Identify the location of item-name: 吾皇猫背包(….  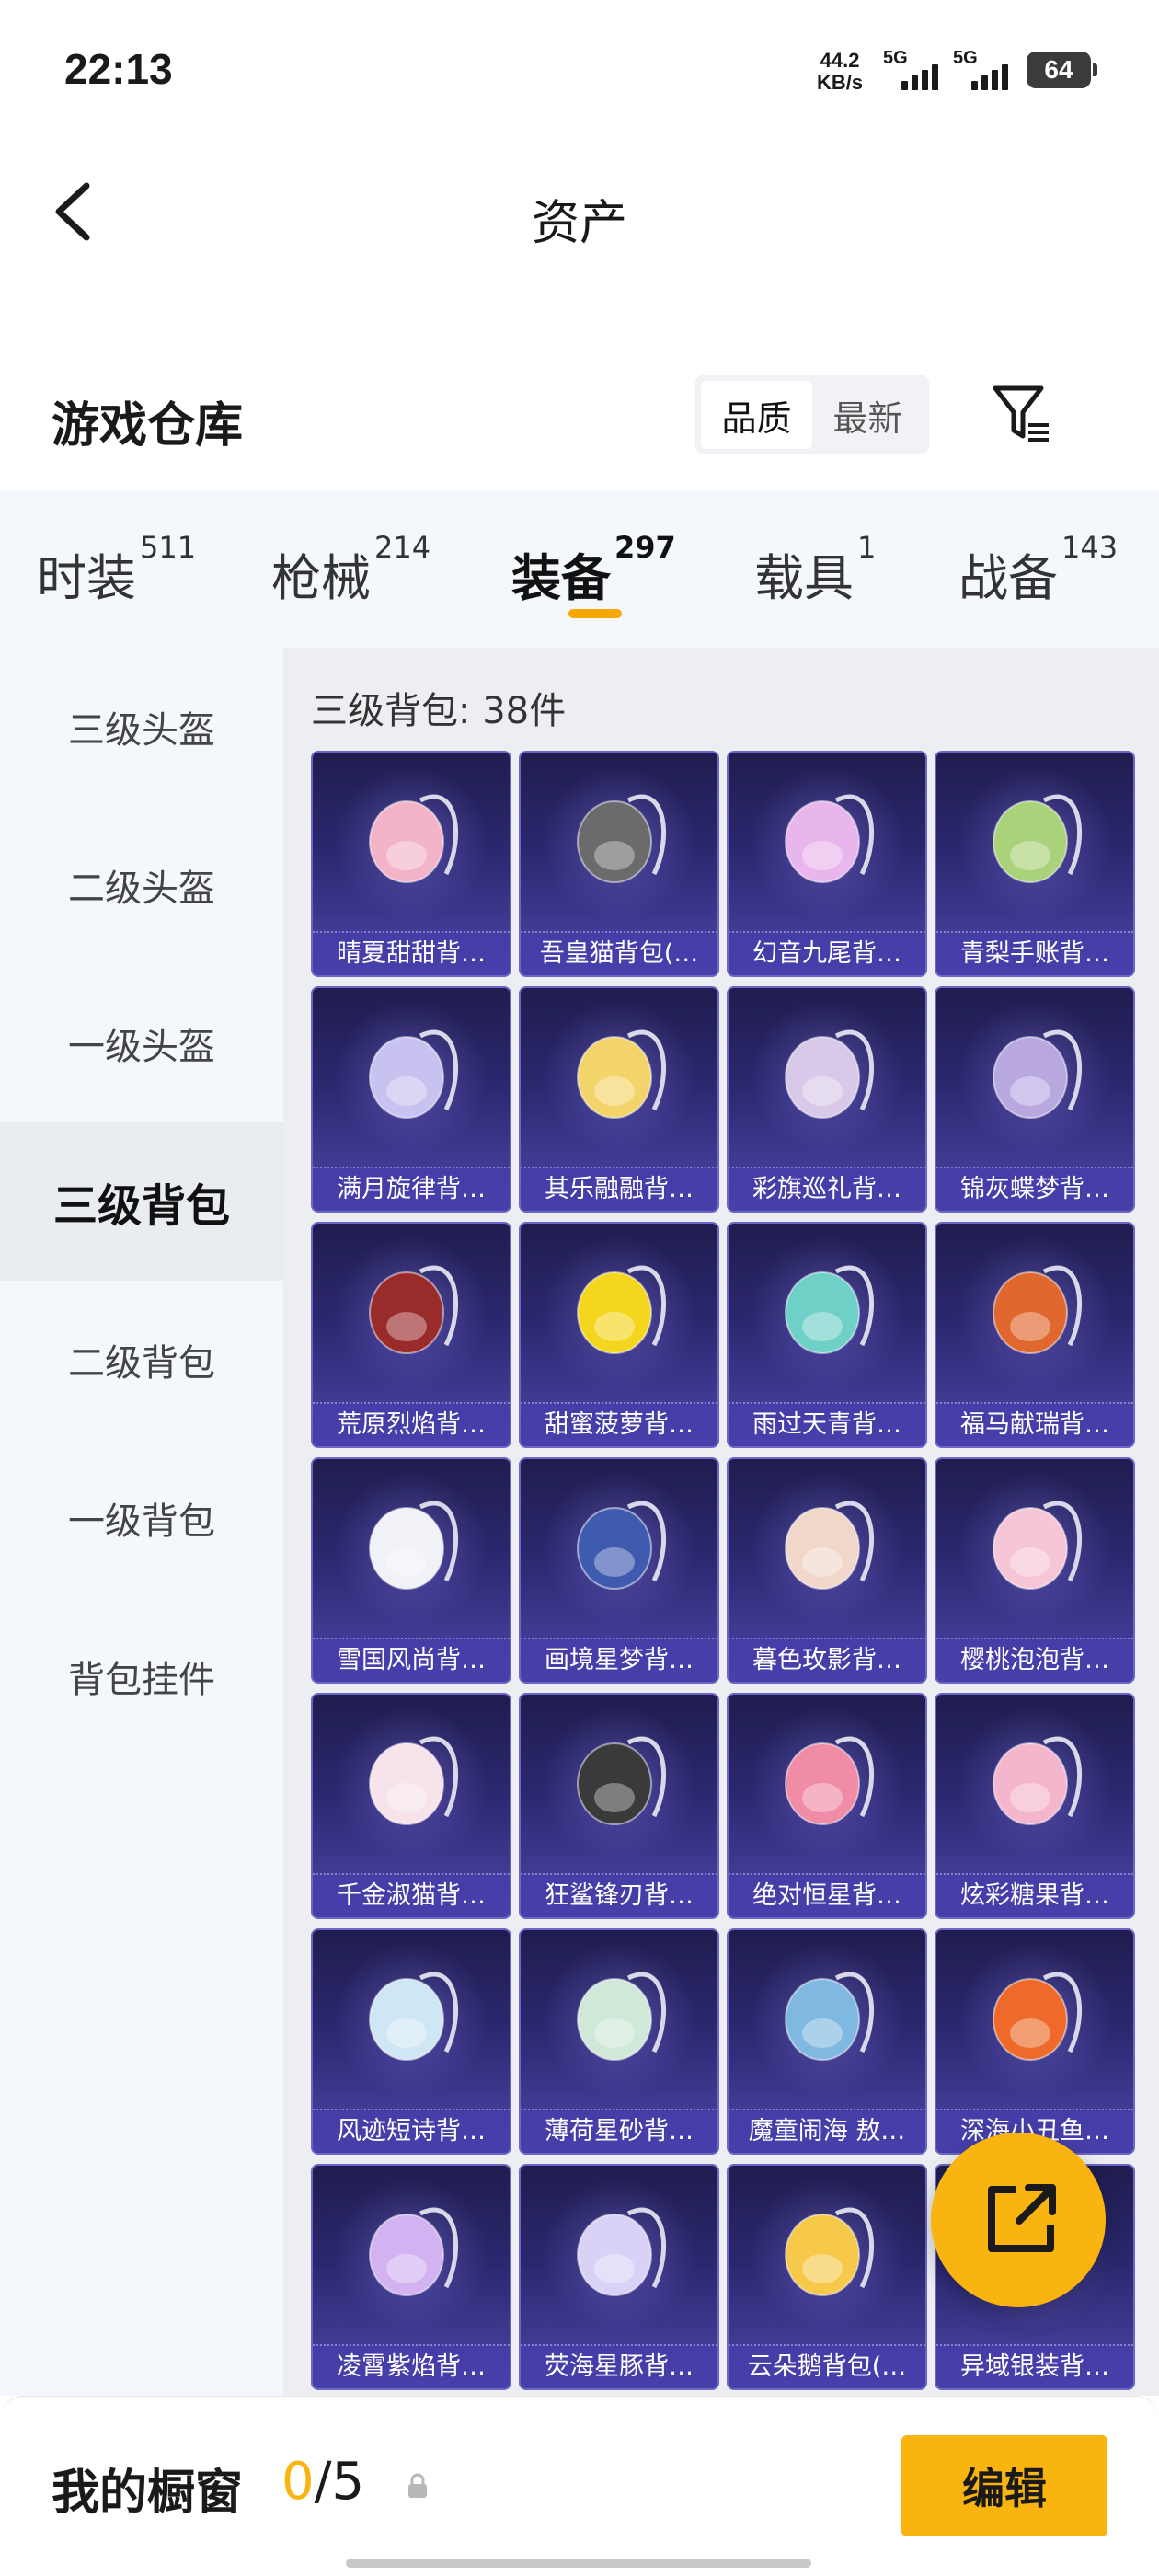
(619, 953).